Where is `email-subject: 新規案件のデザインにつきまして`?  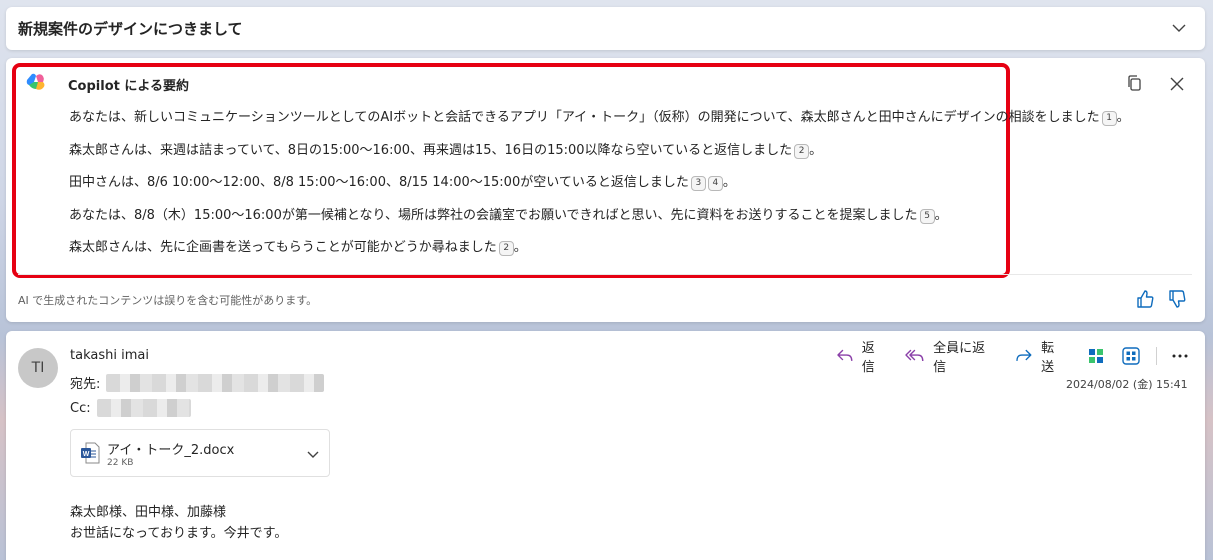
email-subject: 新規案件のデザインにつきまして is located at coordinates (130, 29).